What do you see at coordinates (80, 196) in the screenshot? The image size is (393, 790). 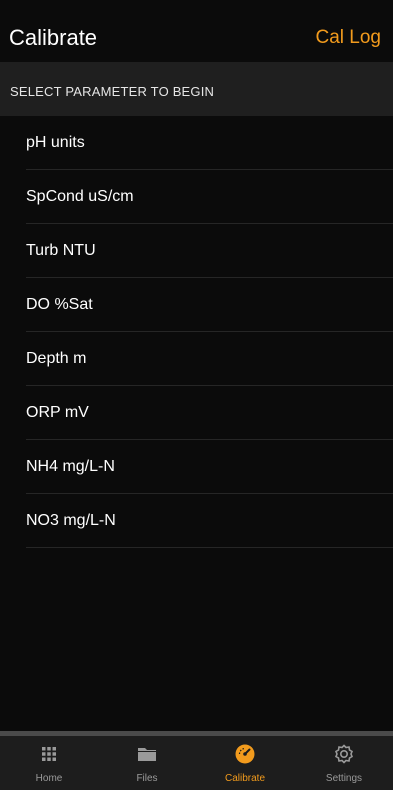 I see `parameter-label: SpCond uS/cm` at bounding box center [80, 196].